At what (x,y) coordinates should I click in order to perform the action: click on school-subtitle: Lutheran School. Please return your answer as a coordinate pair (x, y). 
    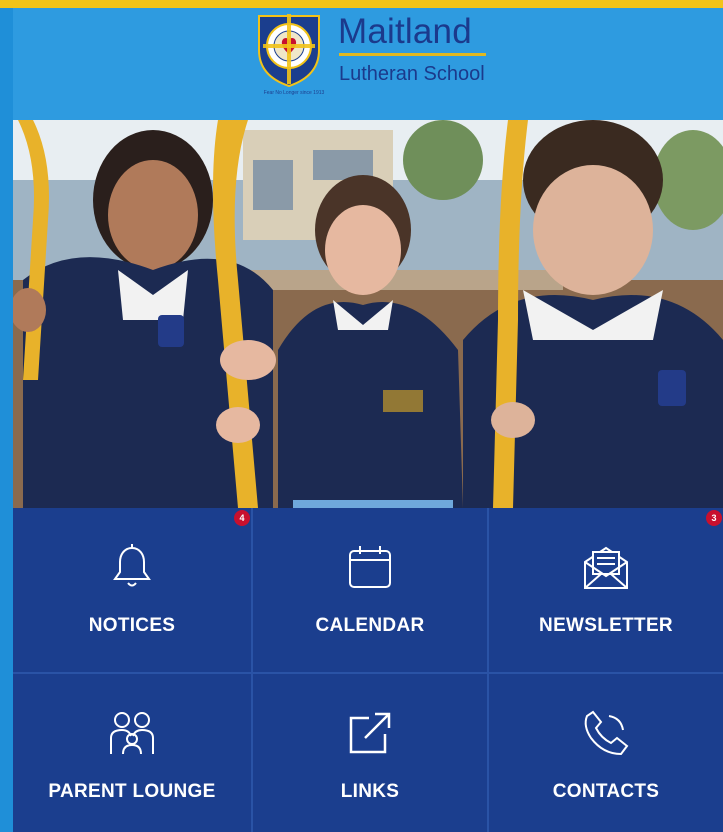
    Looking at the image, I should click on (412, 74).